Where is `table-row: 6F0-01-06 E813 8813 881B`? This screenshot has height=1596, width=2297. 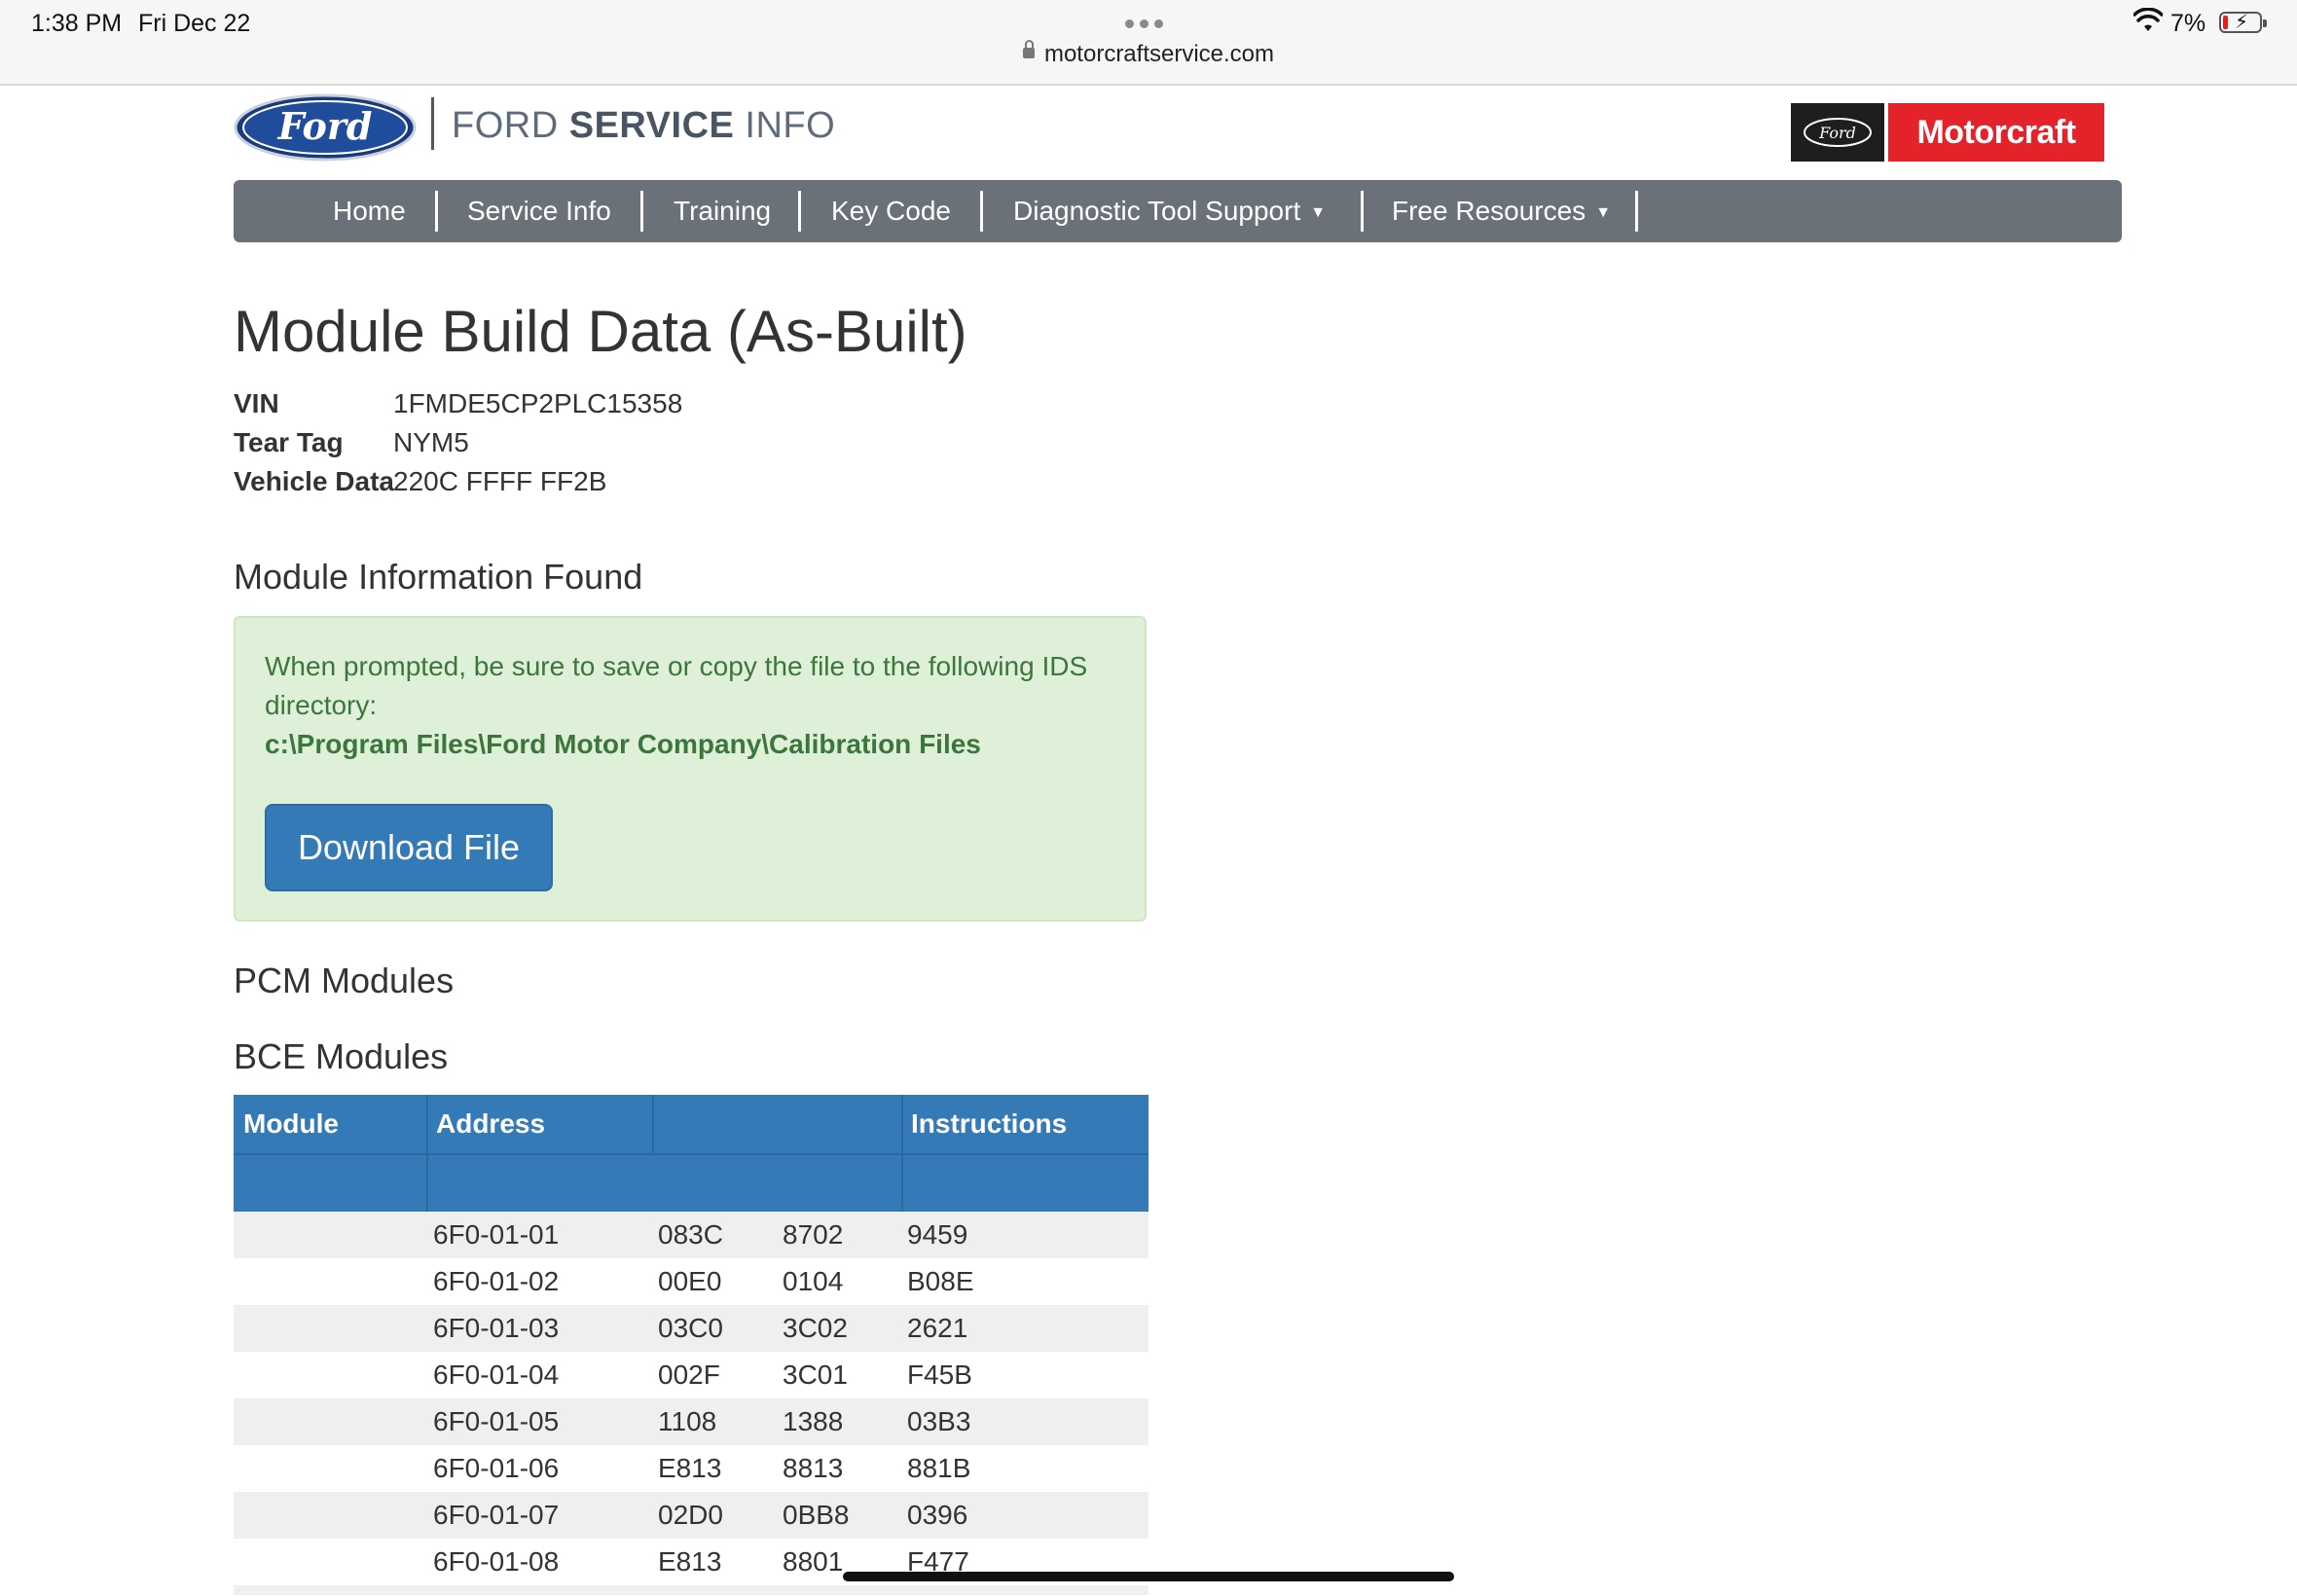 table-row: 6F0-01-06 E813 8813 881B is located at coordinates (691, 1468).